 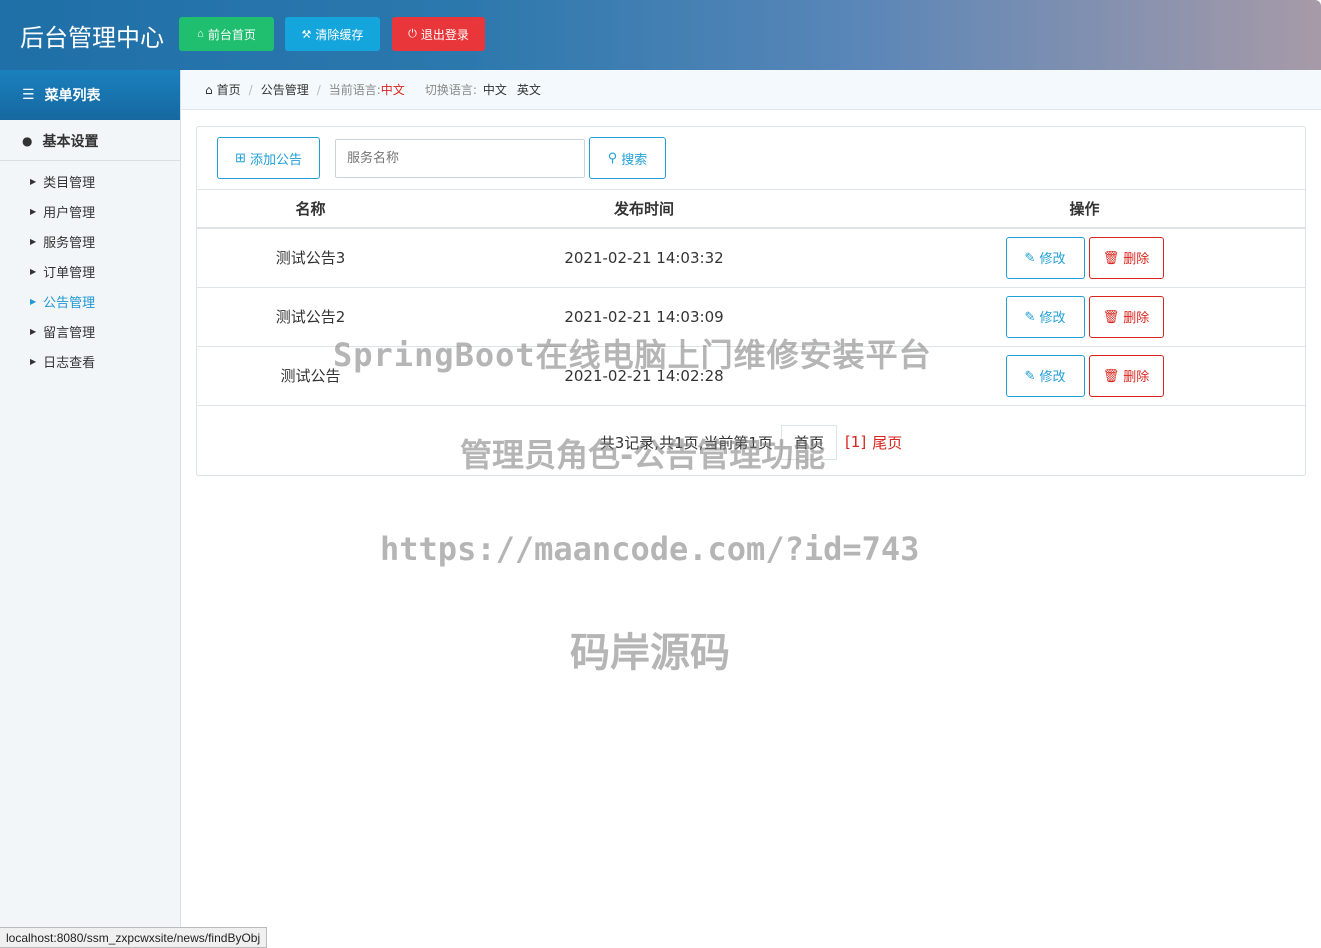 What do you see at coordinates (231, 34) in the screenshot?
I see `frontend-home-label: 前台首页` at bounding box center [231, 34].